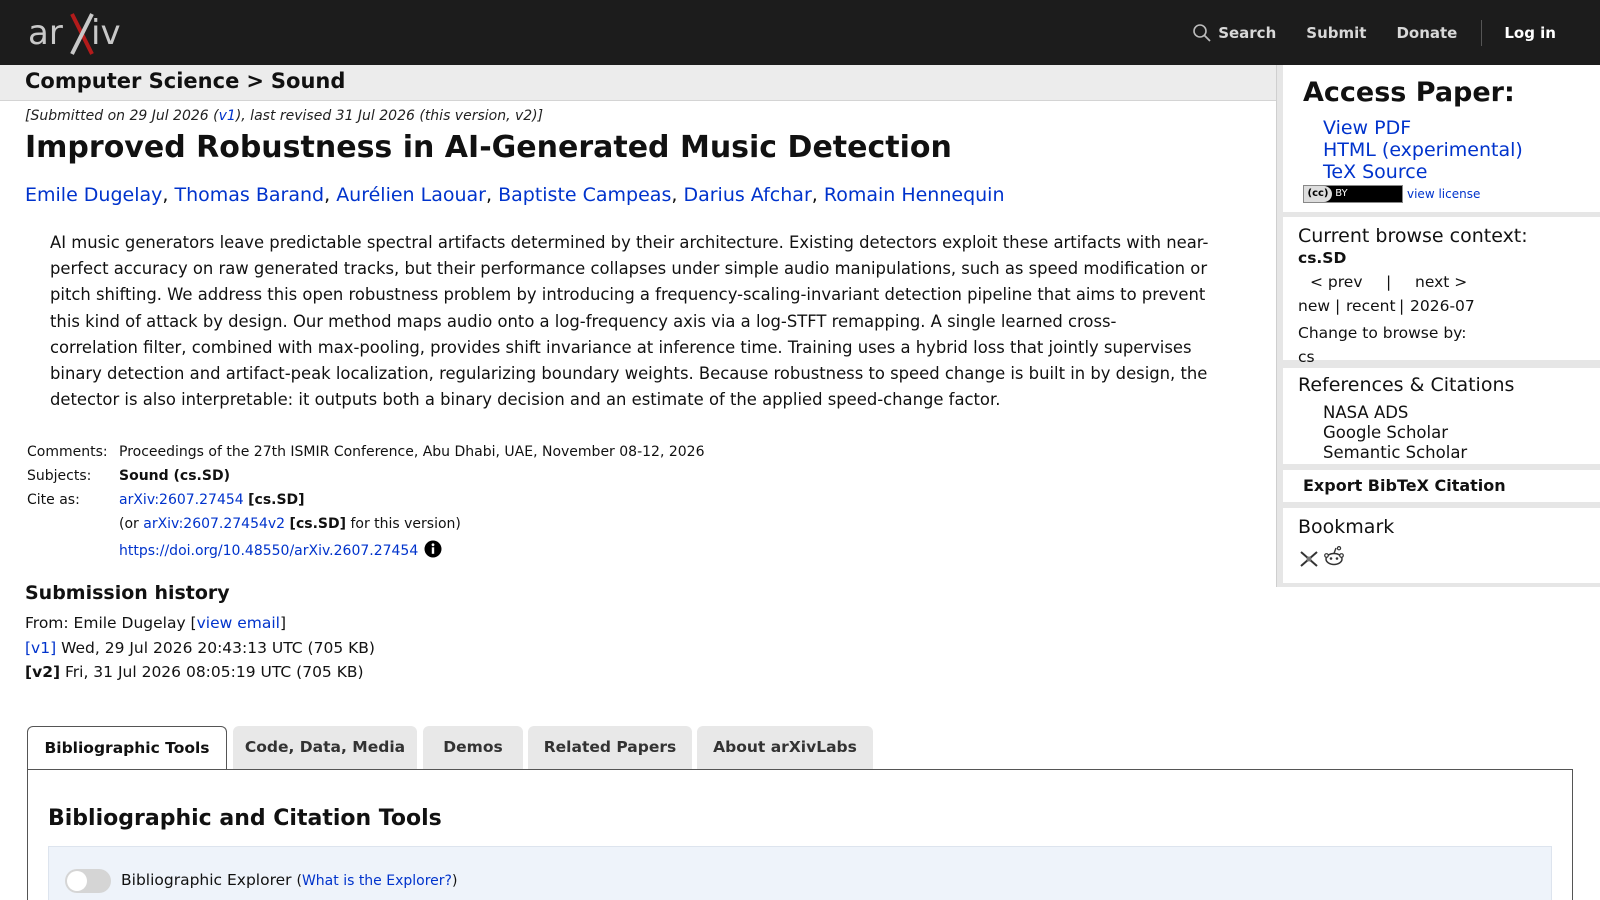 This screenshot has height=900, width=1600. I want to click on month-link: 2026-07, so click(1442, 306).